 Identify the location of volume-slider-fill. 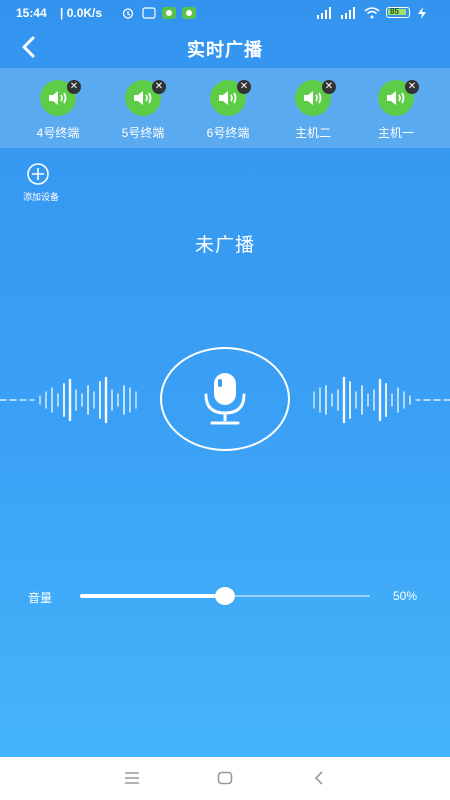
(152, 596).